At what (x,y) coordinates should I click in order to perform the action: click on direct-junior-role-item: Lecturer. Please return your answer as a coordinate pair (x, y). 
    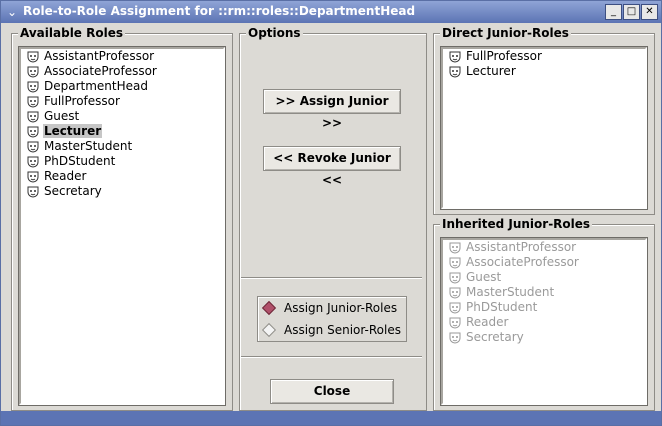
    Looking at the image, I should click on (544, 71).